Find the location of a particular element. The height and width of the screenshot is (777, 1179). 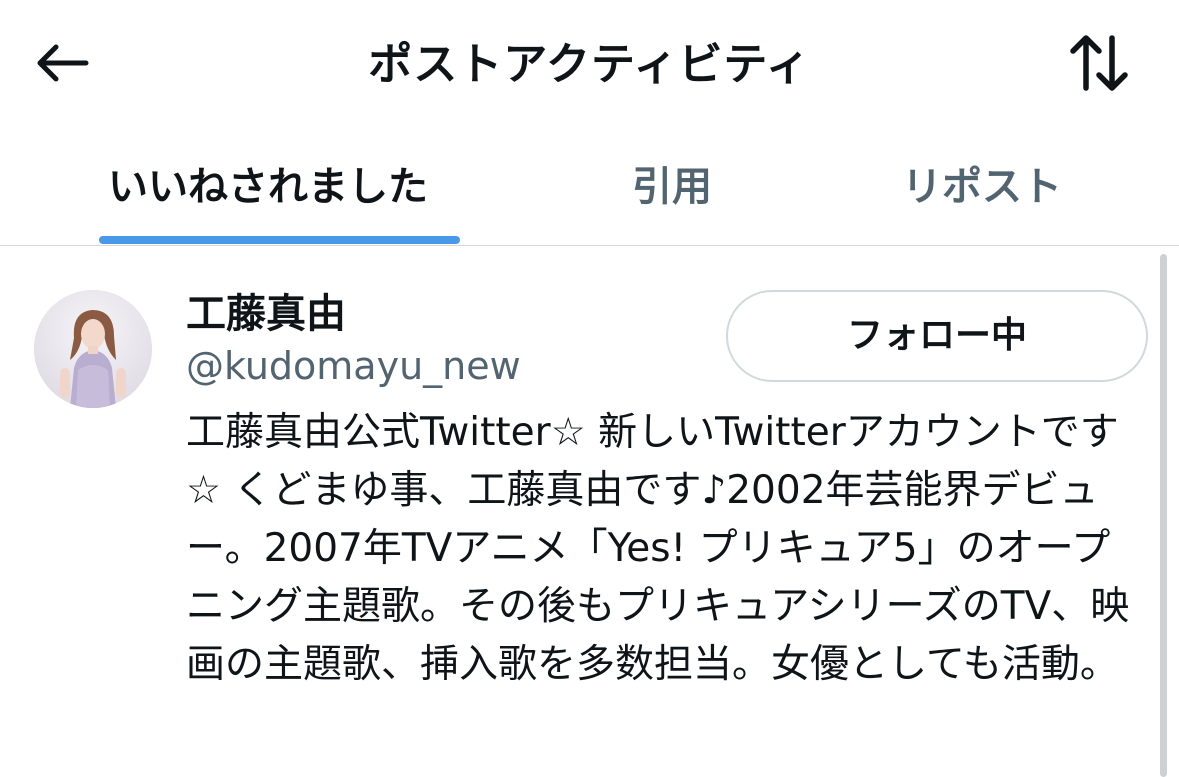

sort-button is located at coordinates (1099, 65).